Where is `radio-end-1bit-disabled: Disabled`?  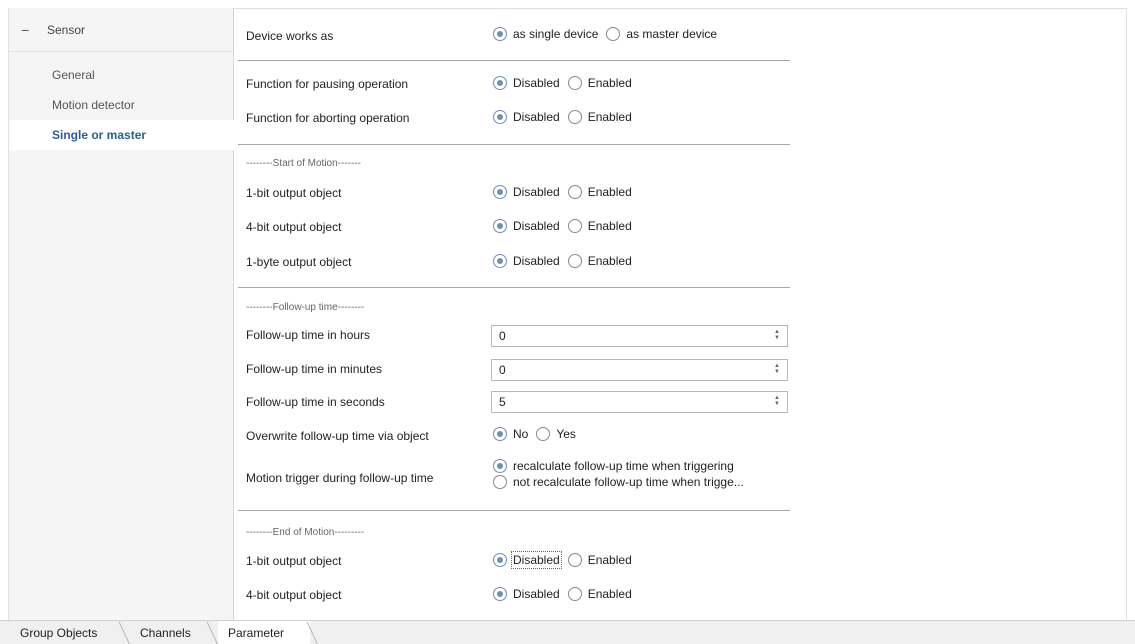
radio-end-1bit-disabled: Disabled is located at coordinates (527, 560).